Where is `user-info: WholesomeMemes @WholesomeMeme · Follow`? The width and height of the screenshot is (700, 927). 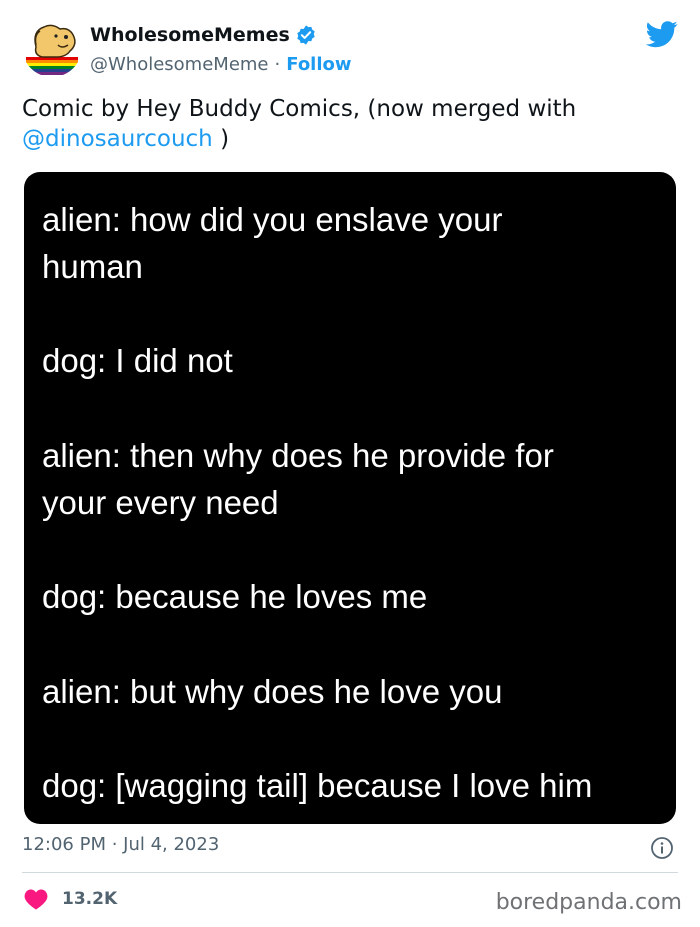 user-info: WholesomeMemes @WholesomeMeme · Follow is located at coordinates (221, 49).